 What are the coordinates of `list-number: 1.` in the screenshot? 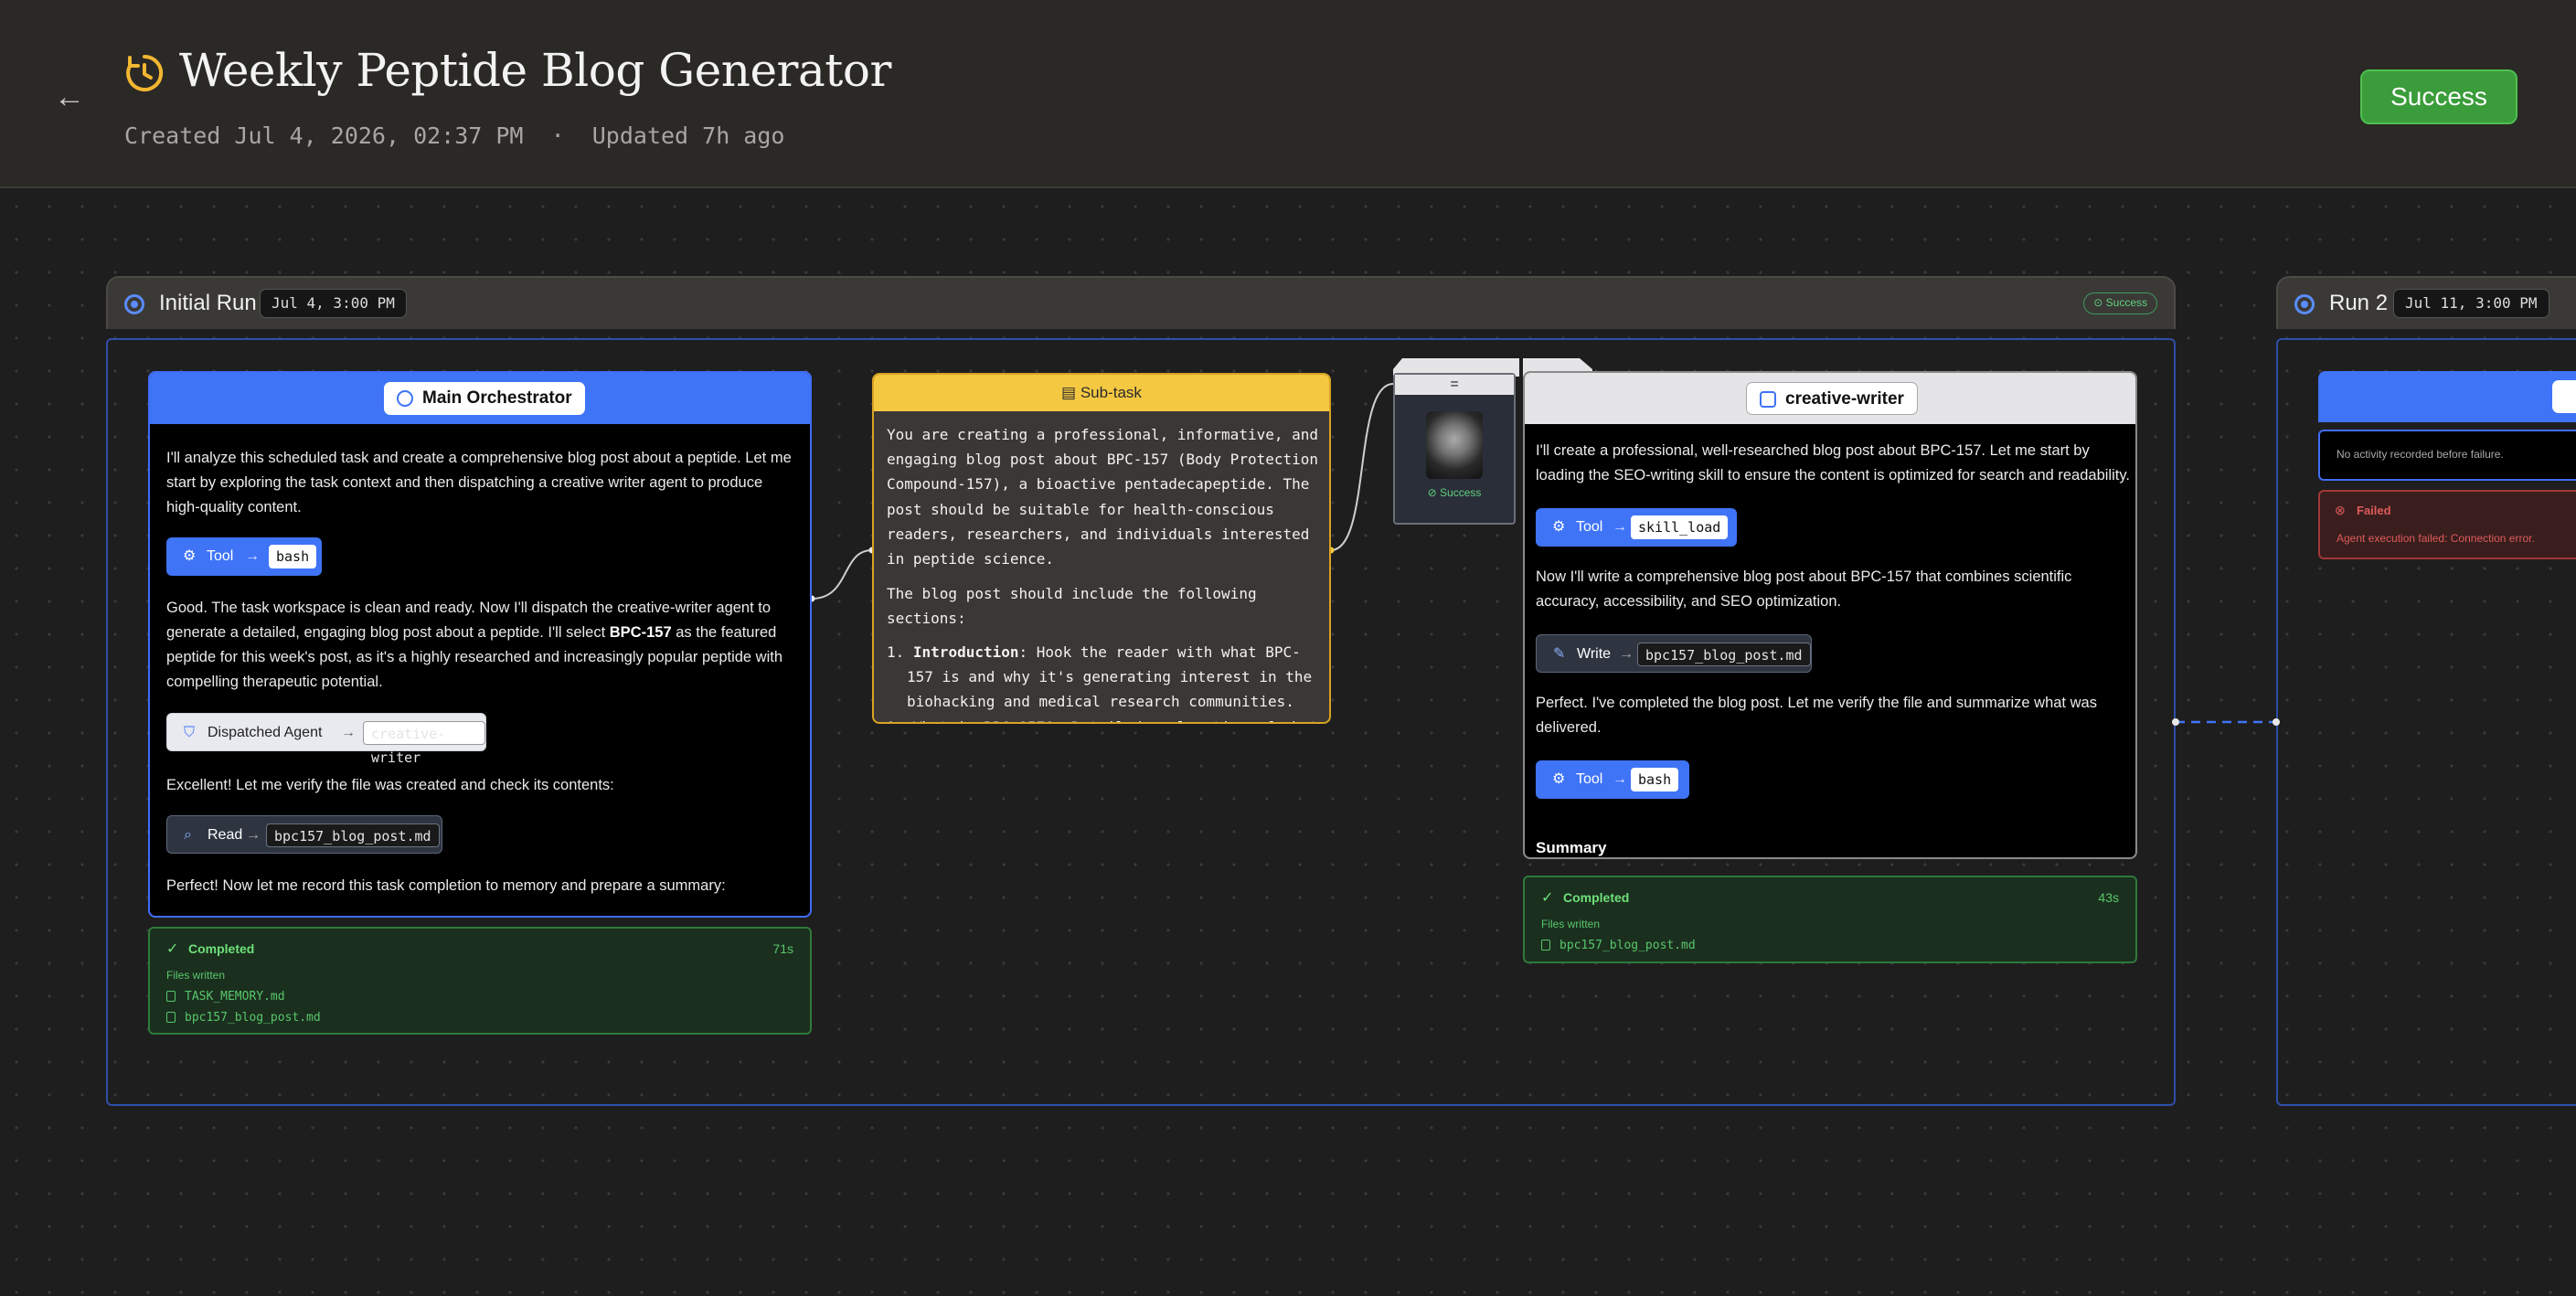 It's located at (896, 652).